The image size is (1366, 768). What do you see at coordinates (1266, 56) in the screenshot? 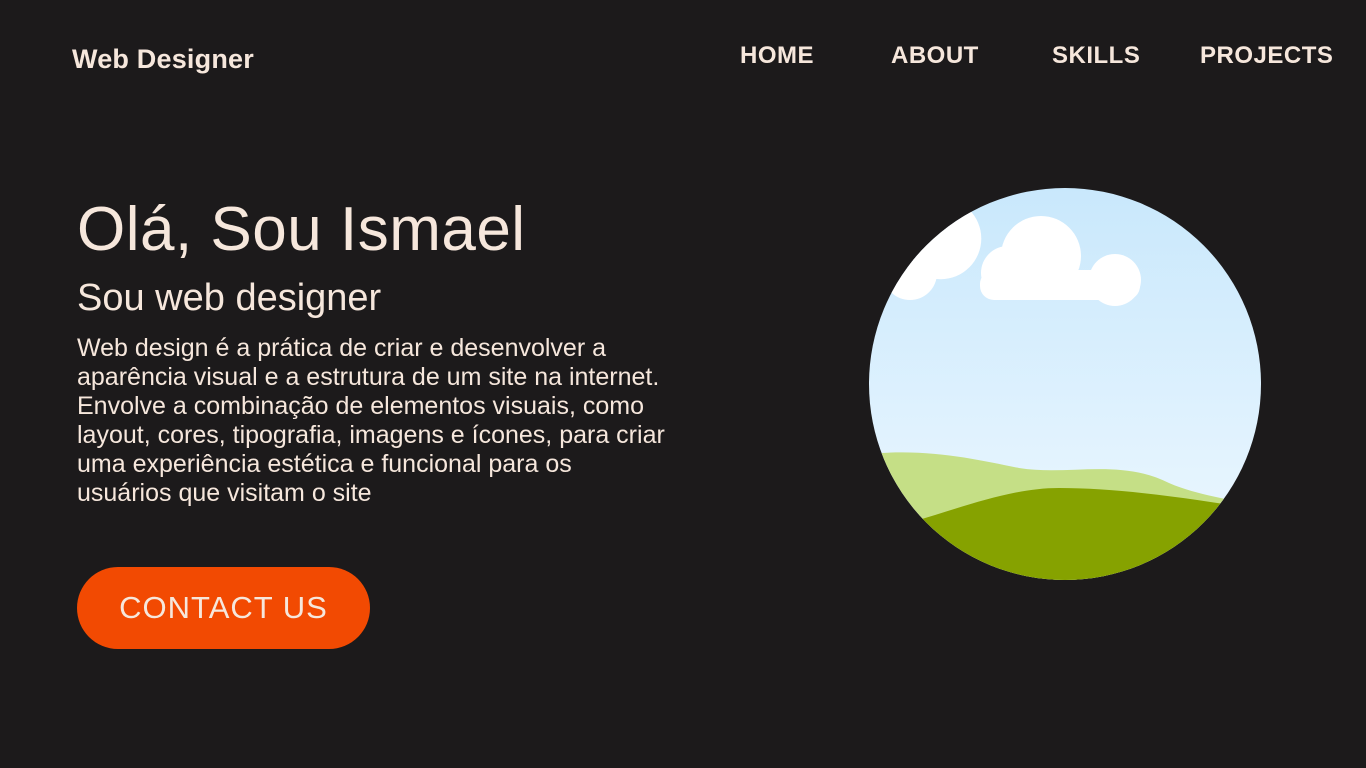
I see `nav-projects-link: PROJECTS` at bounding box center [1266, 56].